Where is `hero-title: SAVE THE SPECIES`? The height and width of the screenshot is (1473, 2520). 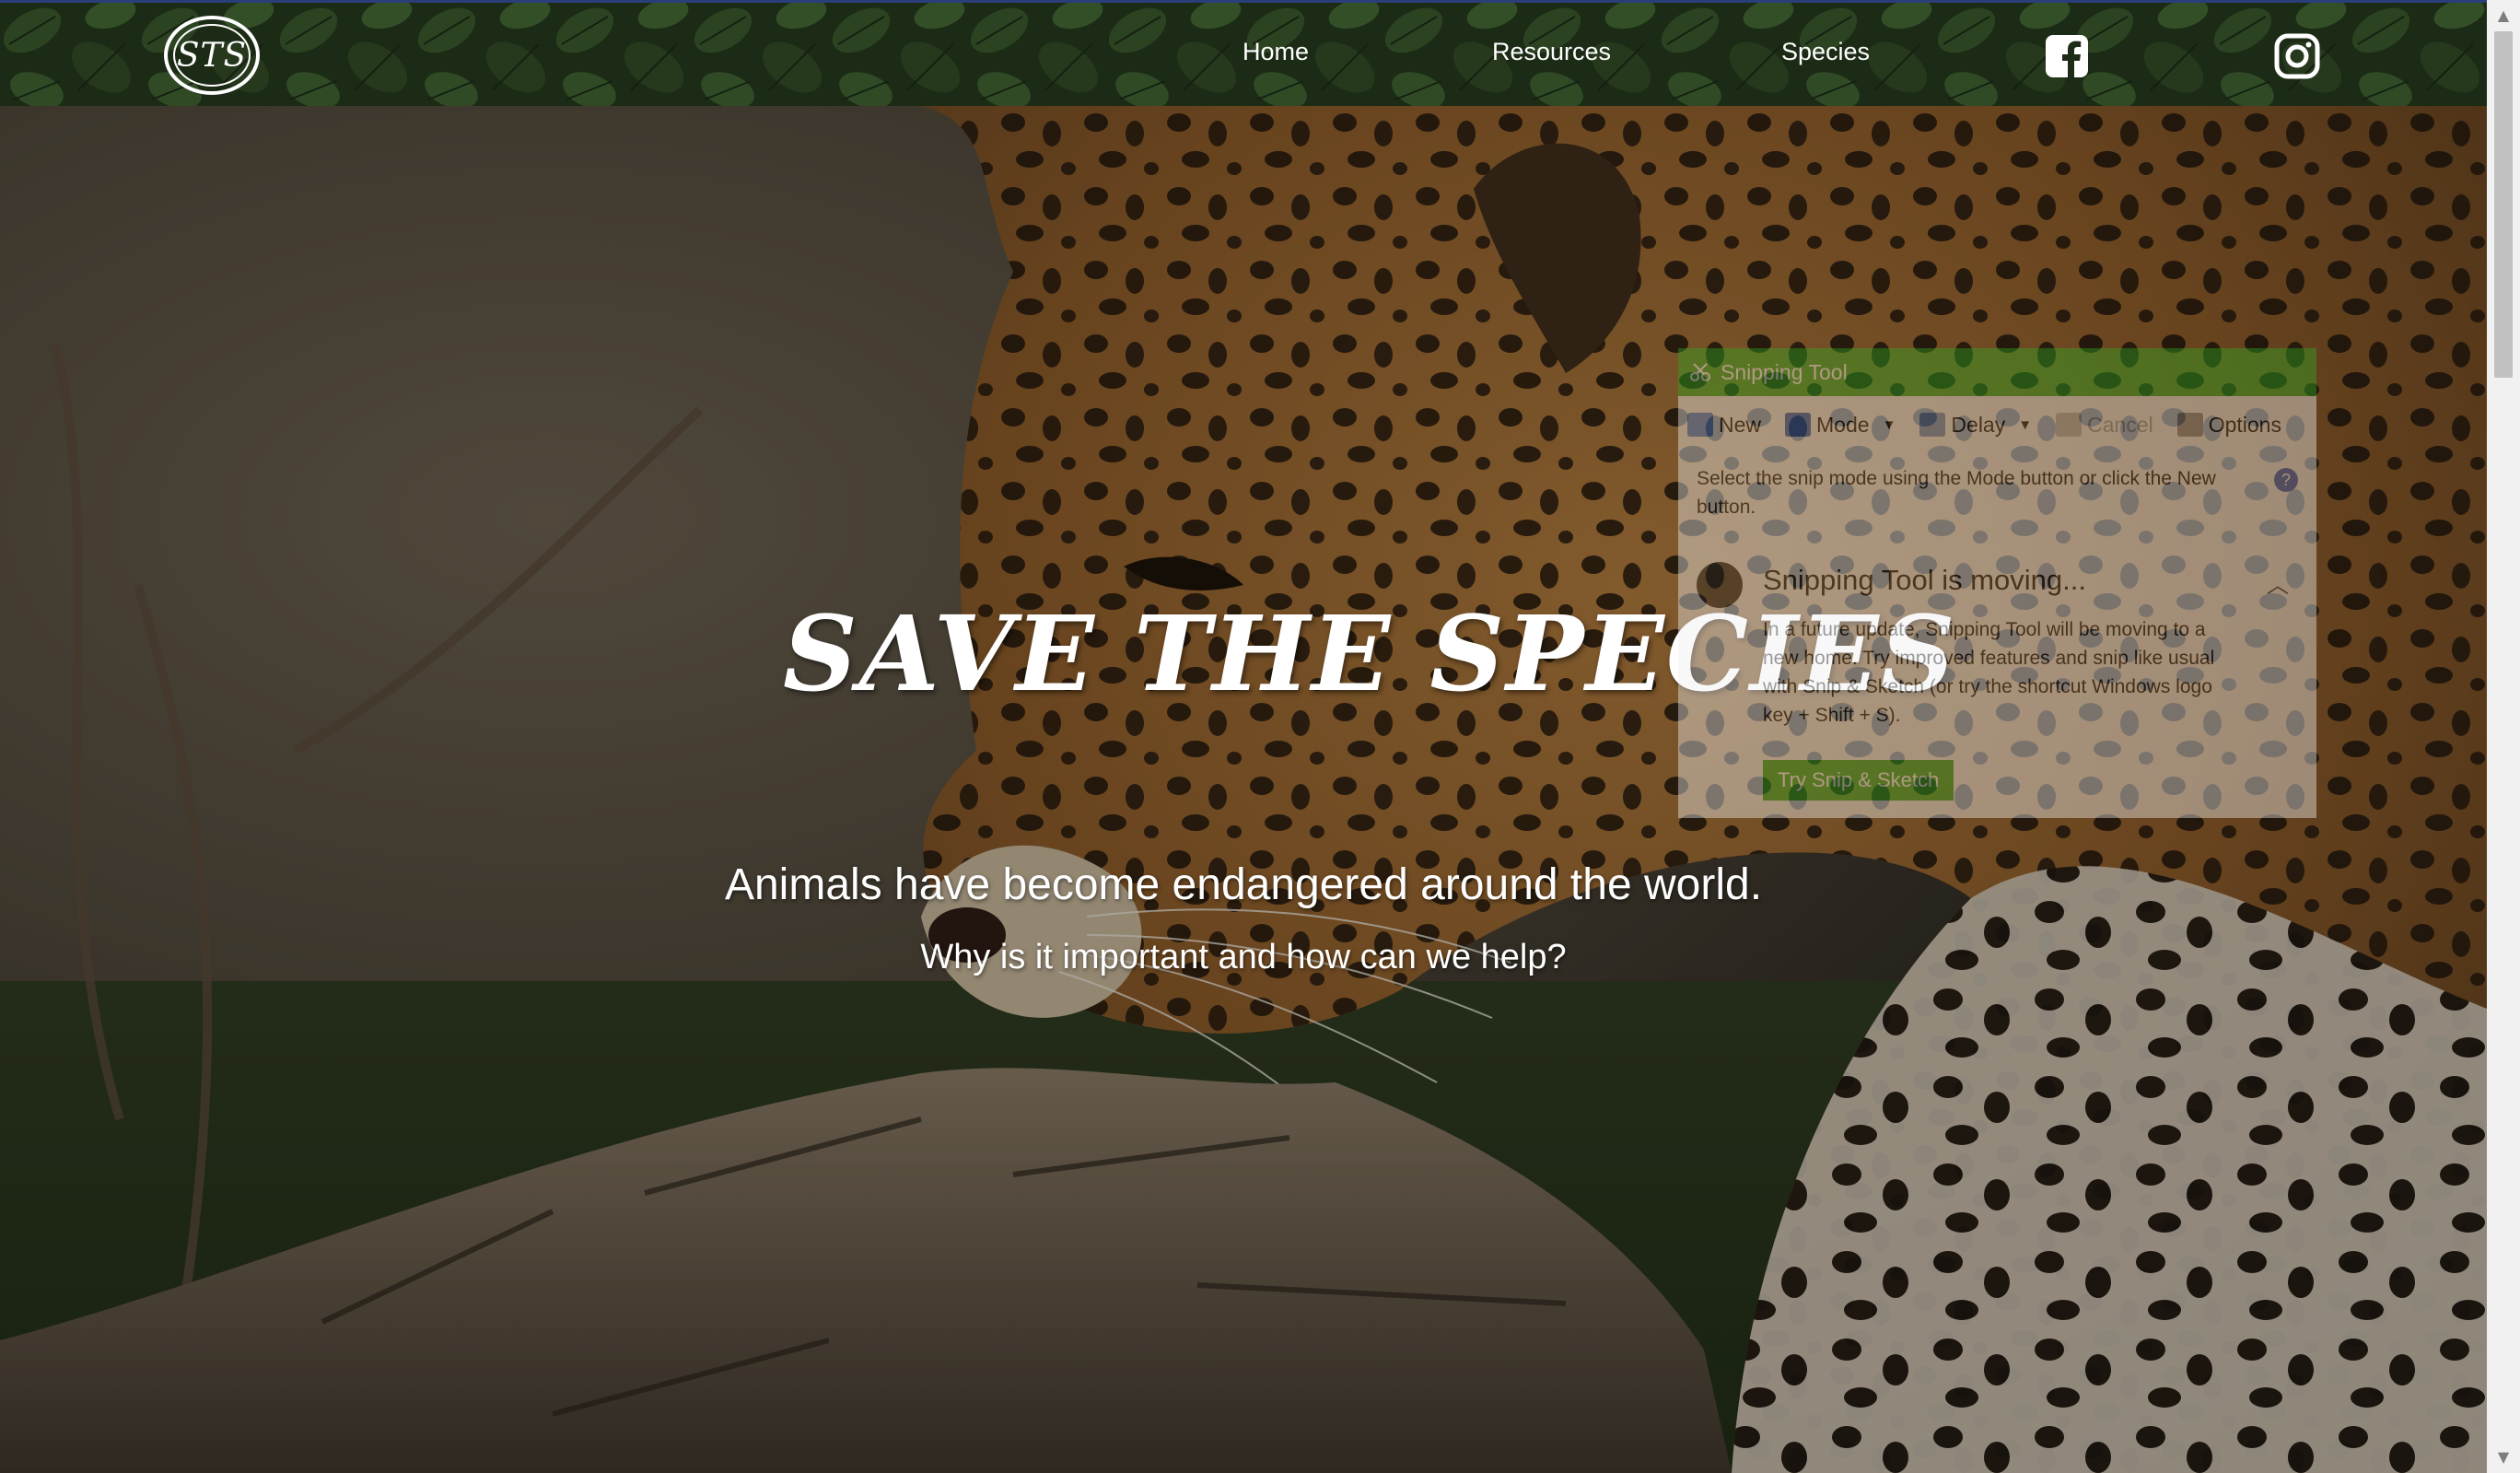 hero-title: SAVE THE SPECIES is located at coordinates (1370, 654).